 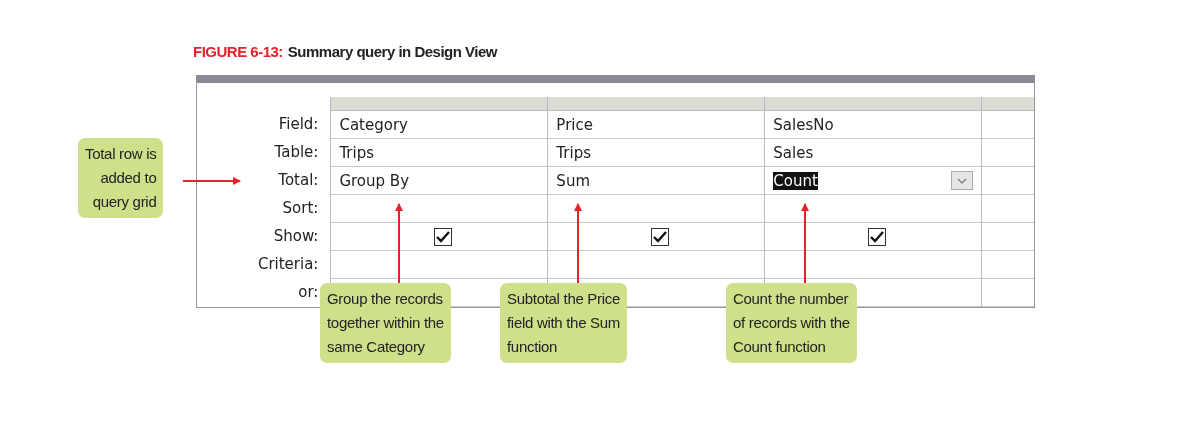 What do you see at coordinates (392, 51) in the screenshot?
I see `figure-title: Summary query in Design View` at bounding box center [392, 51].